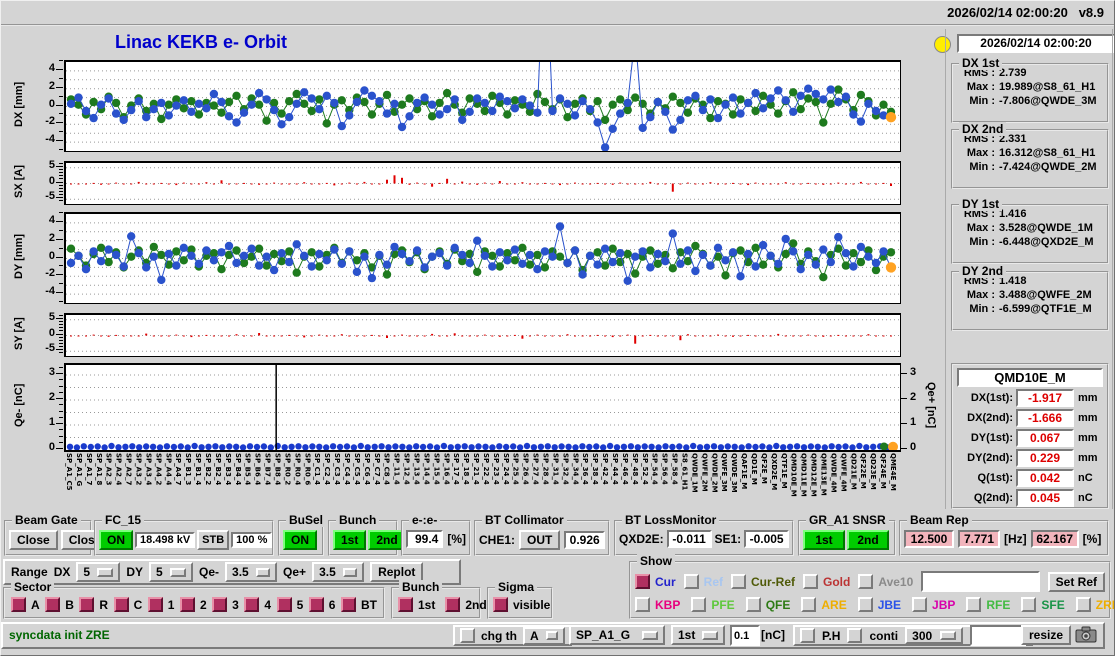  I want to click on sector-checkbox-c, so click(121, 604).